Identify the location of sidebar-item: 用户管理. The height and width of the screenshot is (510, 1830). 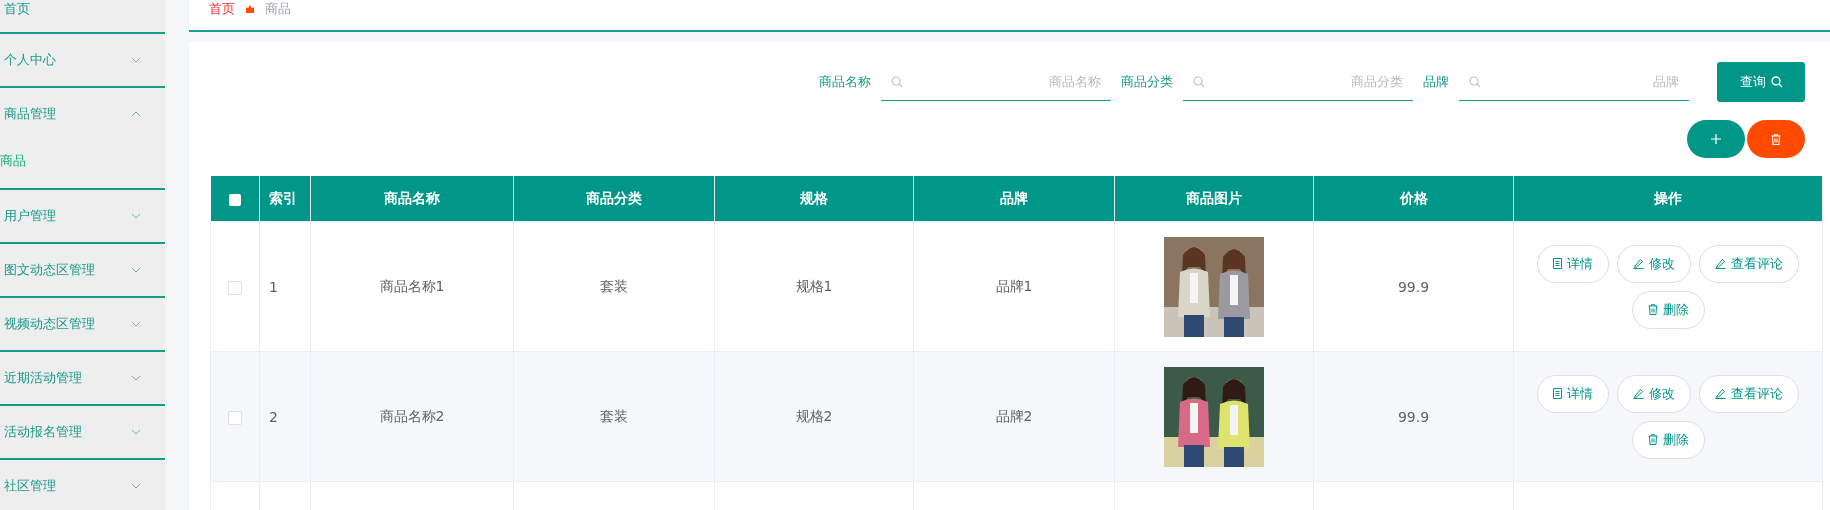
(82, 216).